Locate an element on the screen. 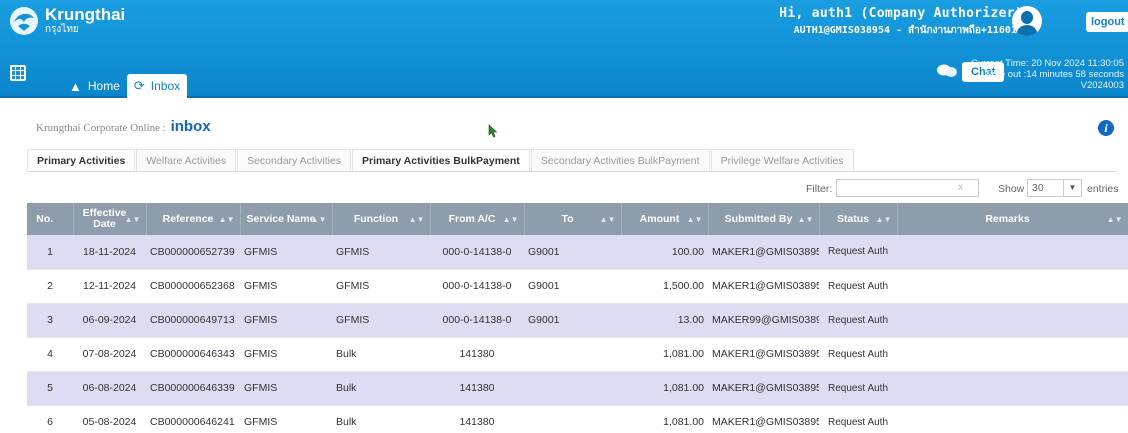 The height and width of the screenshot is (433, 1128). cell-effective-date: 06-08-2024 is located at coordinates (109, 388).